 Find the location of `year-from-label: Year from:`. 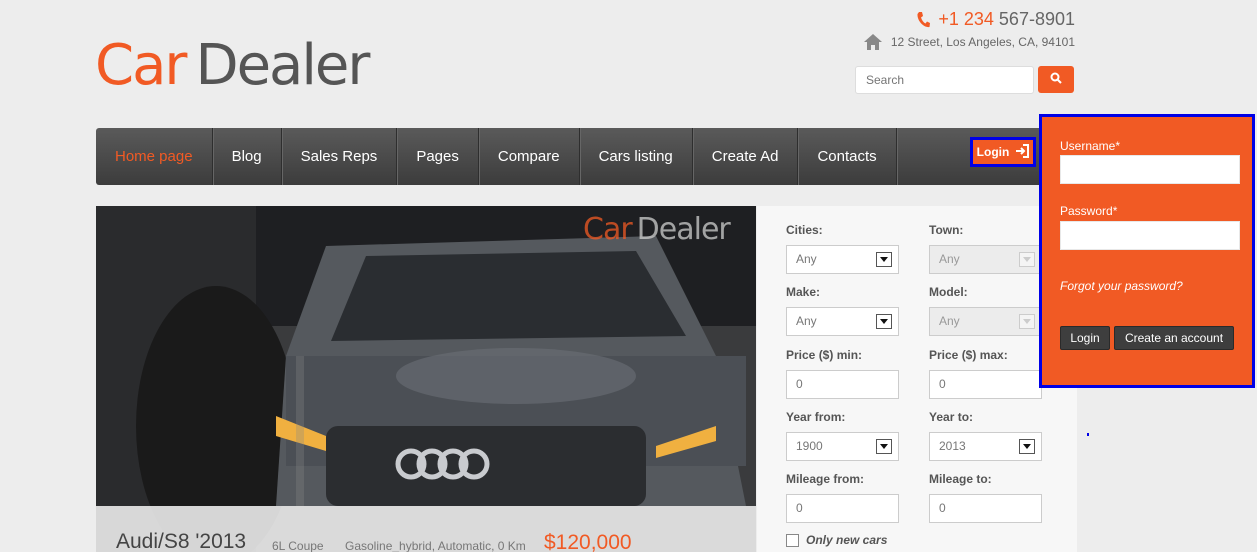

year-from-label: Year from: is located at coordinates (816, 417).